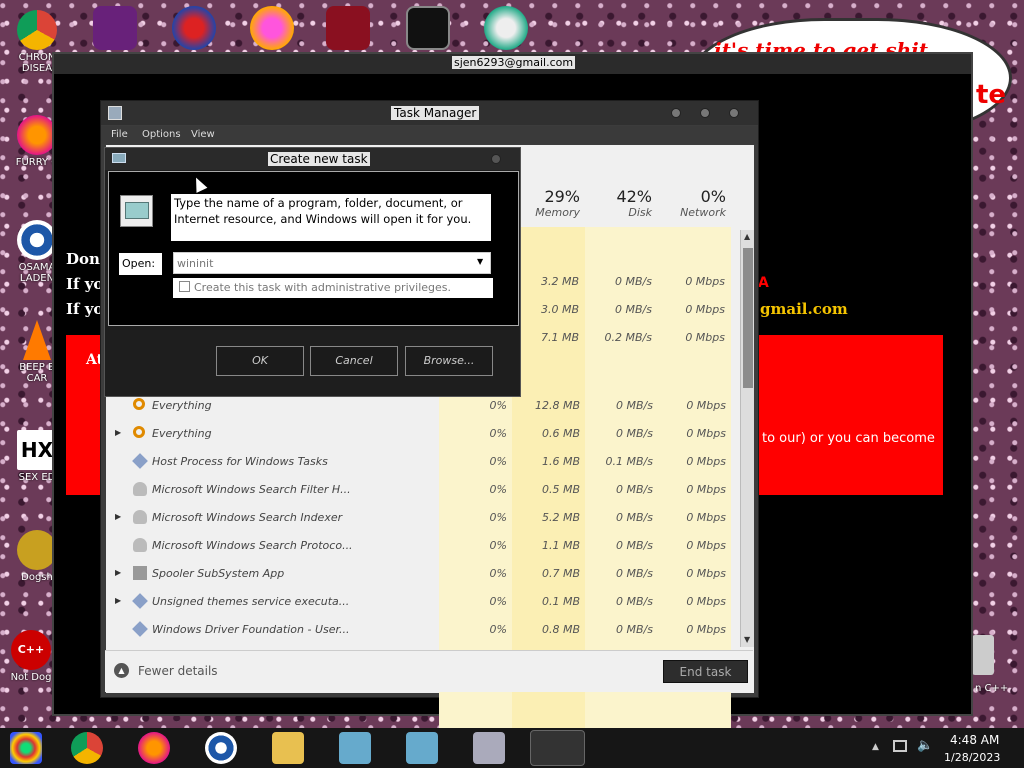  I want to click on scrollbar-thumb, so click(748, 318).